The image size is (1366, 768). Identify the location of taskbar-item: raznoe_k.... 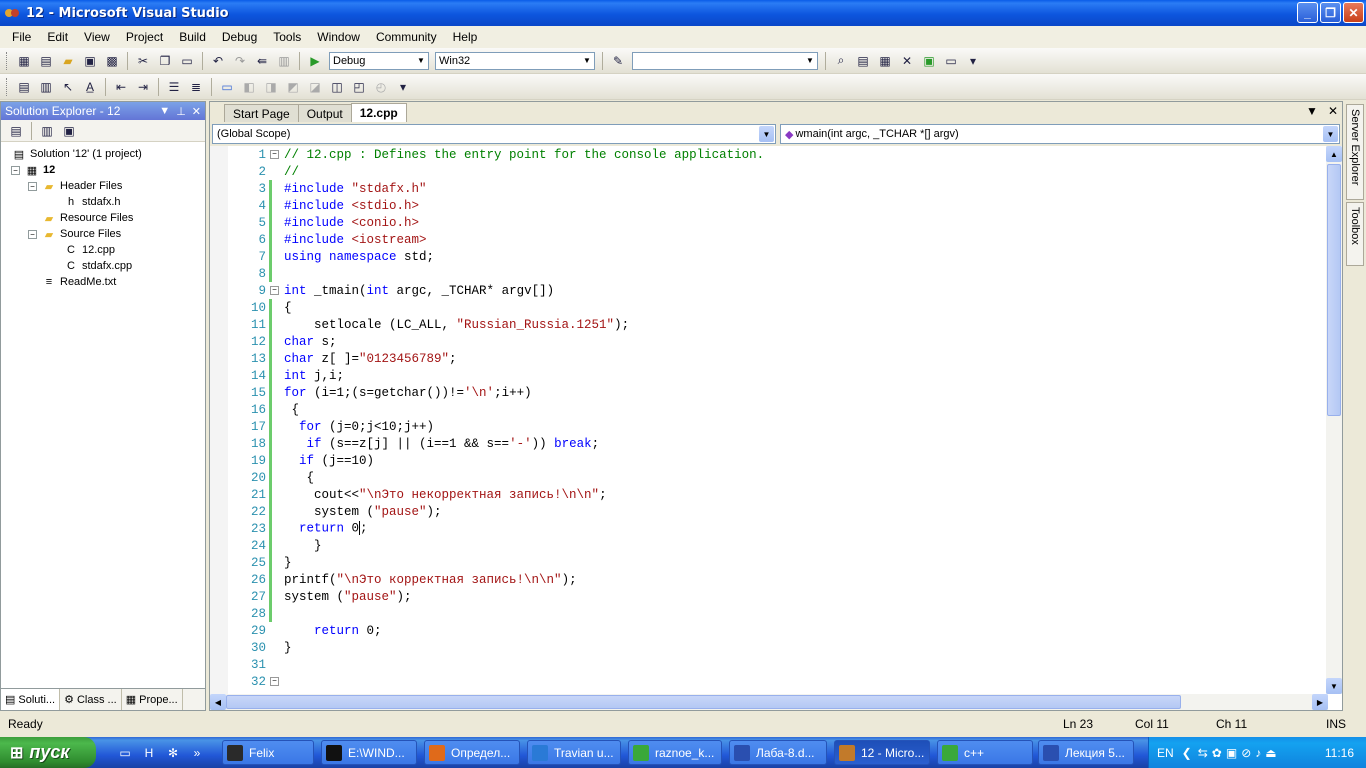
(675, 752).